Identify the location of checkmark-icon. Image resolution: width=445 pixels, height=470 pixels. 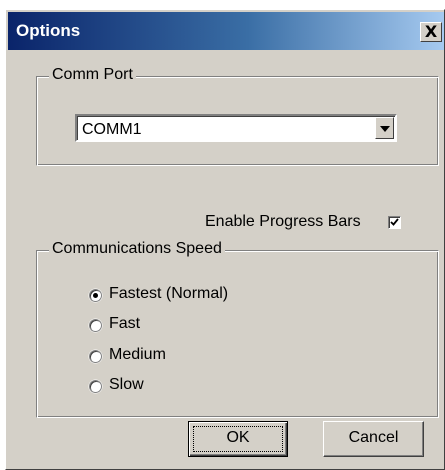
(394, 222).